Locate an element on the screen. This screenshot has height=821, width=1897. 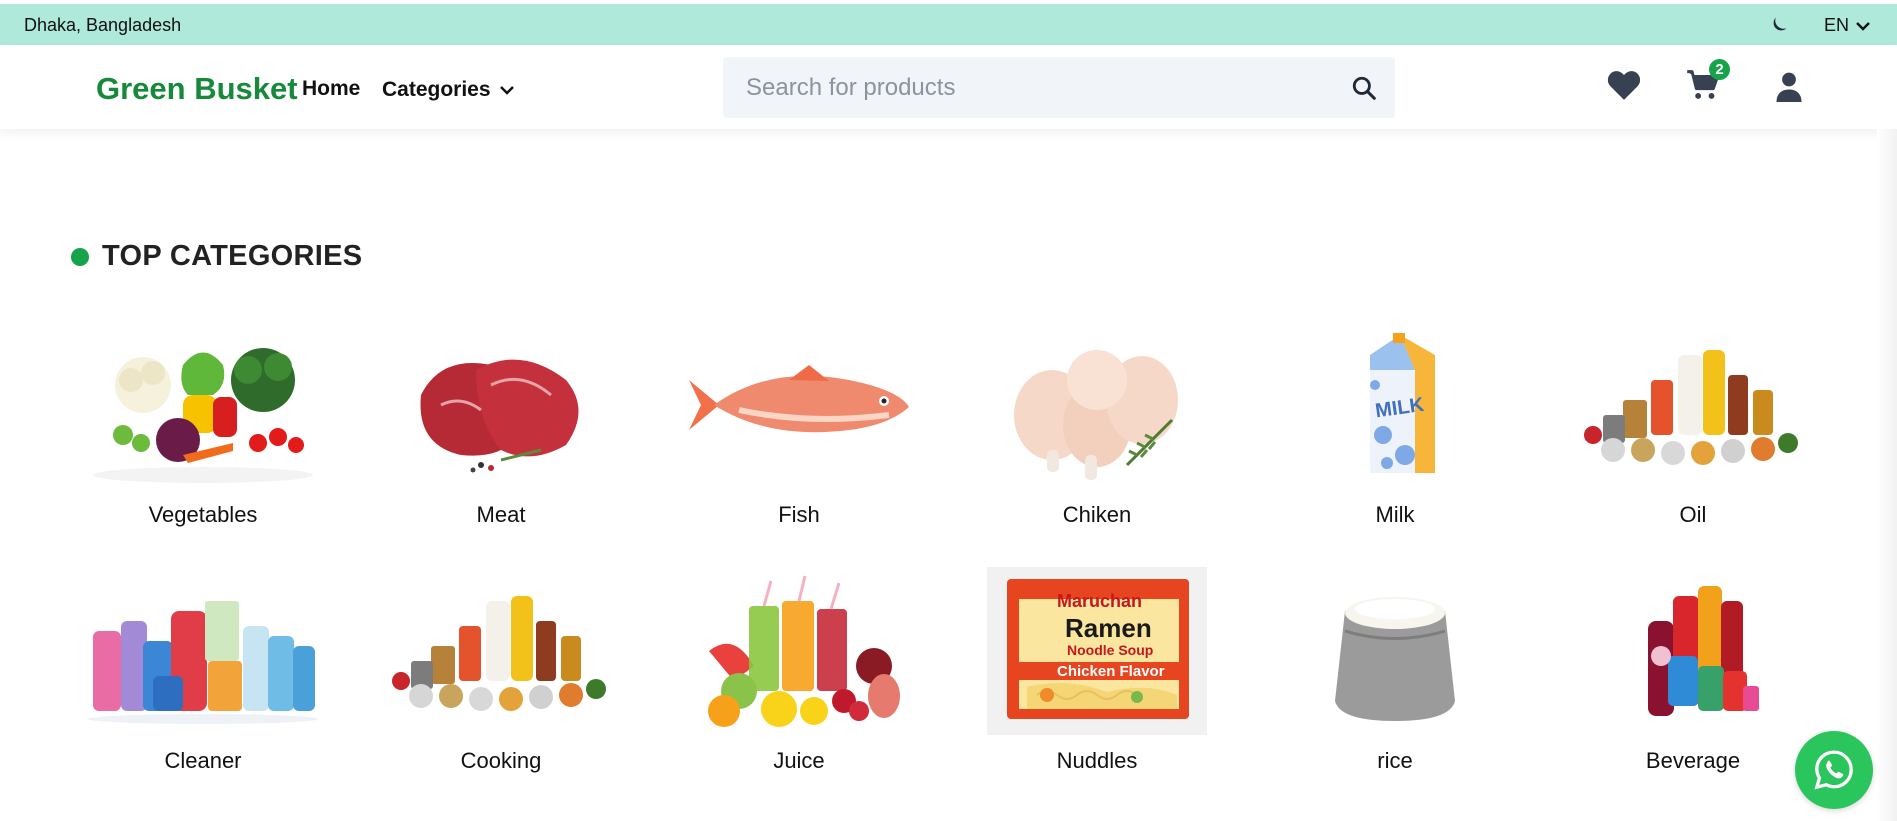
fish-image is located at coordinates (799, 405).